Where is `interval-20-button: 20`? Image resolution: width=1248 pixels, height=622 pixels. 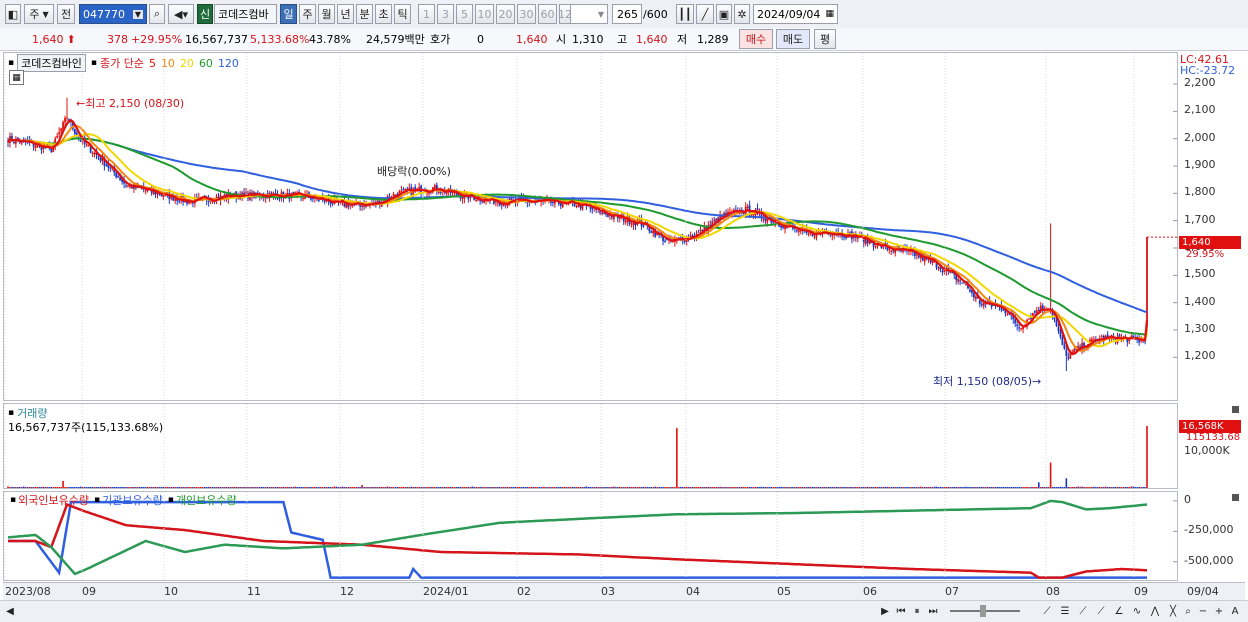
interval-20-button: 20 is located at coordinates (505, 14).